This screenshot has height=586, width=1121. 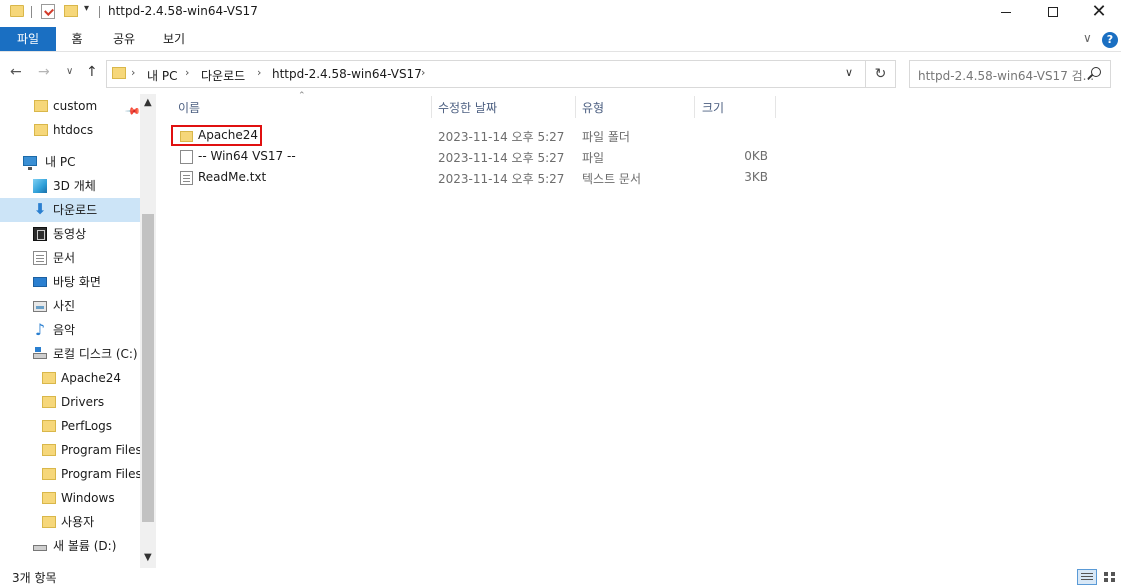 I want to click on nav-item-perflogs: PerfLogs, so click(x=70, y=426).